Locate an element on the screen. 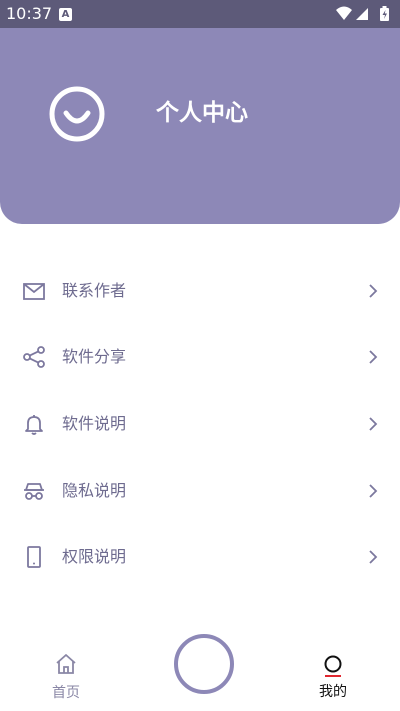 This screenshot has width=400, height=711. menu-item-label: 软件说明 is located at coordinates (94, 423).